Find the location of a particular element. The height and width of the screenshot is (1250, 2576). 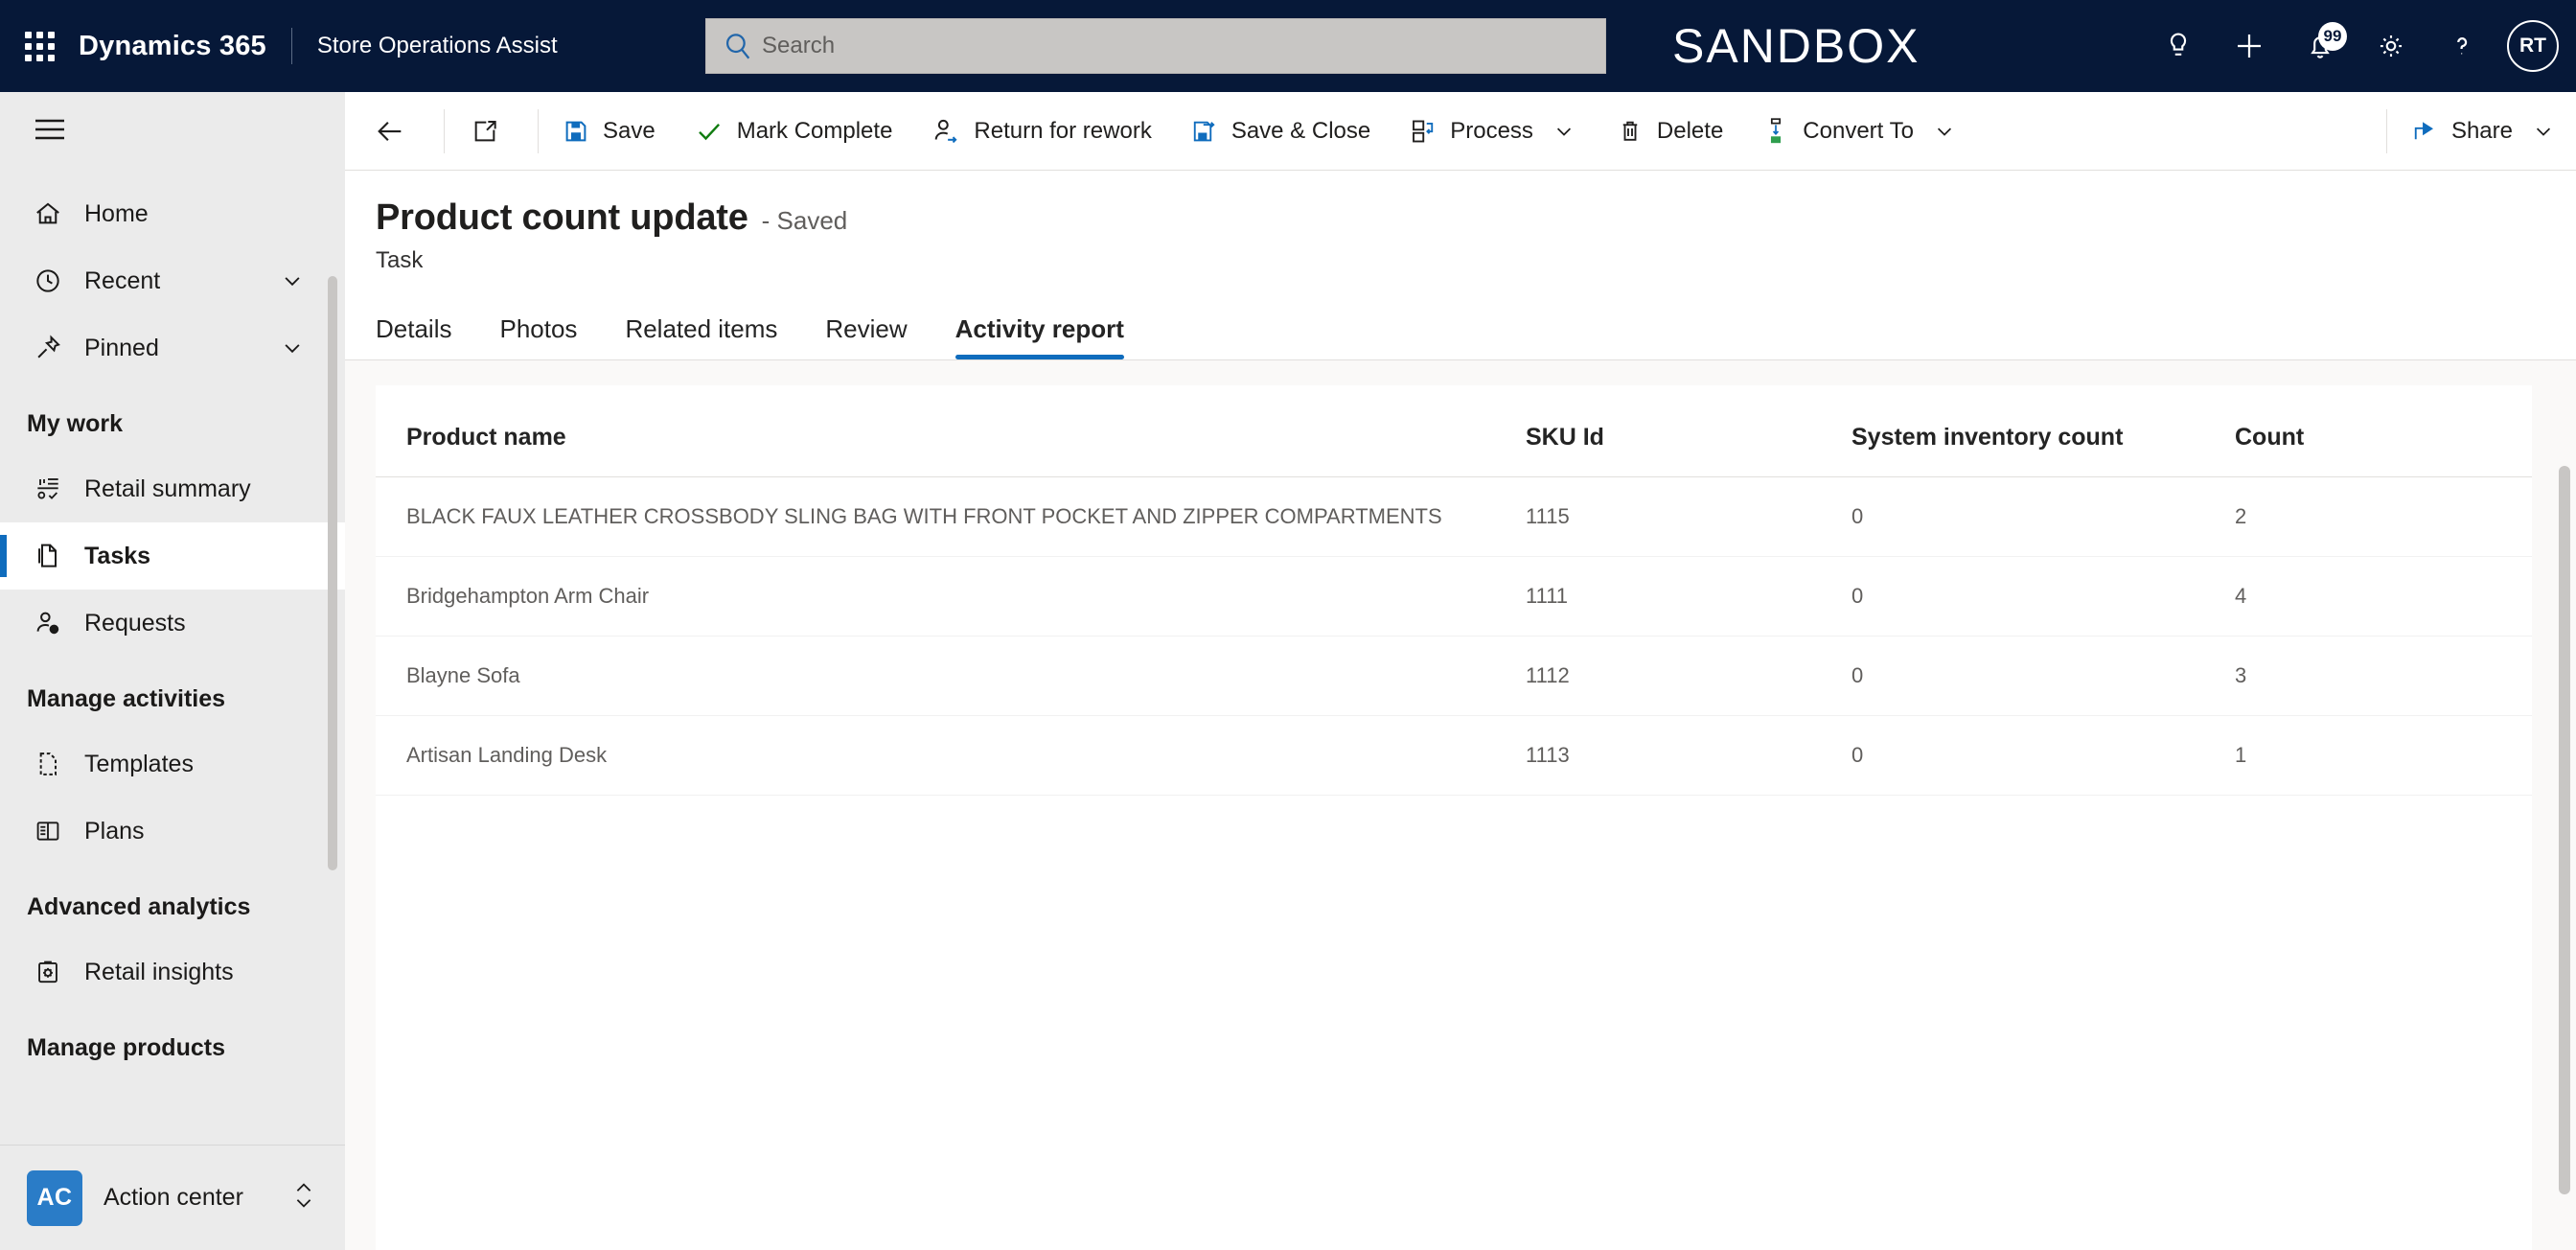

search-input is located at coordinates (1176, 46).